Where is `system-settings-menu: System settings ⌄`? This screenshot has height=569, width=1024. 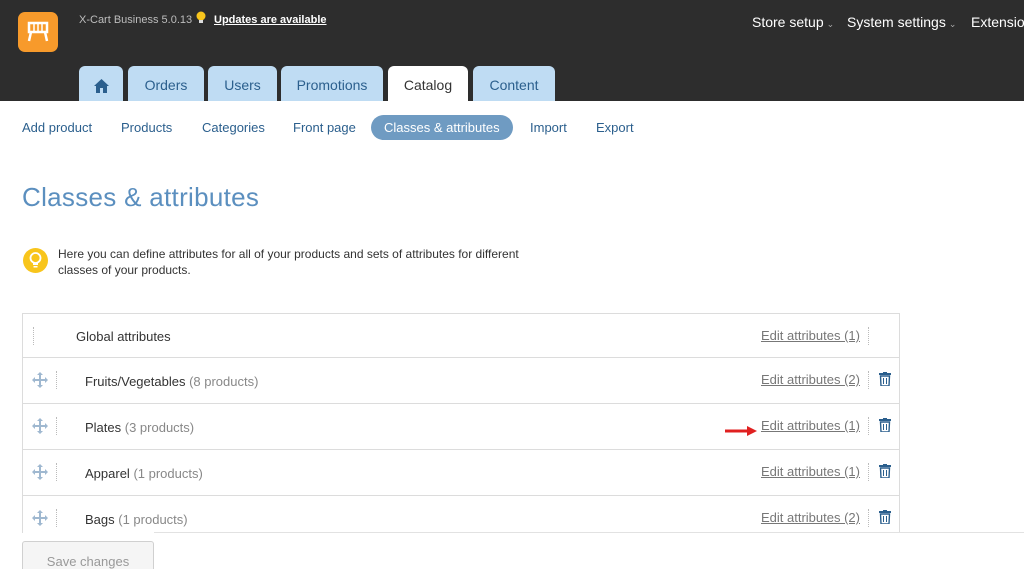 system-settings-menu: System settings ⌄ is located at coordinates (901, 22).